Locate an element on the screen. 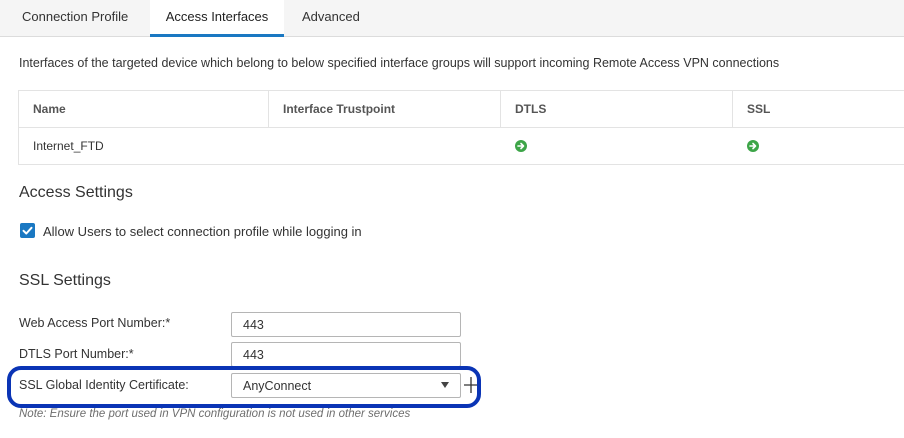  web-access-port-label: Web Access Port Number:* is located at coordinates (95, 323).